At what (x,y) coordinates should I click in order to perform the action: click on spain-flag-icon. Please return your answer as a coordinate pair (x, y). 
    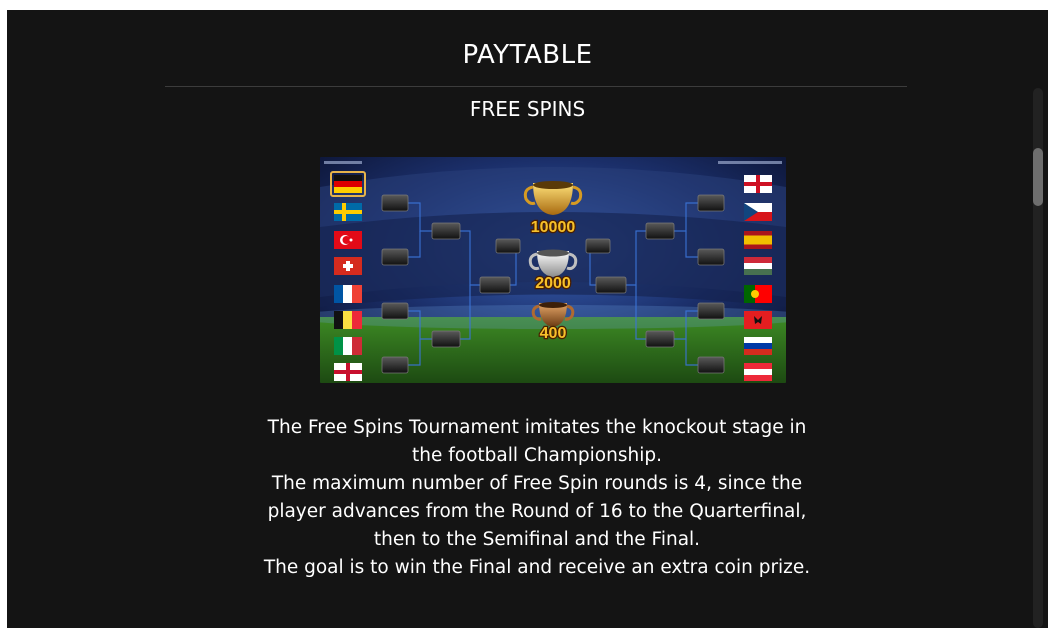
    Looking at the image, I should click on (758, 240).